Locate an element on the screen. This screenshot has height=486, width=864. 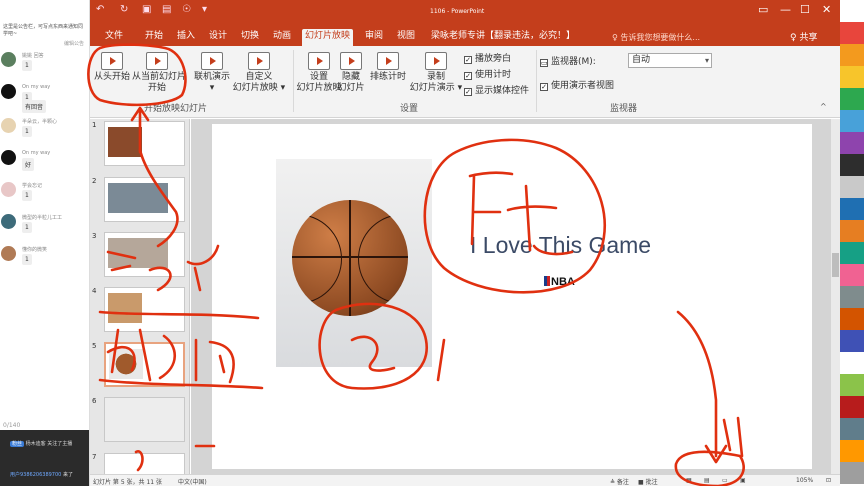
tab-insert: 插入 is located at coordinates (186, 37).